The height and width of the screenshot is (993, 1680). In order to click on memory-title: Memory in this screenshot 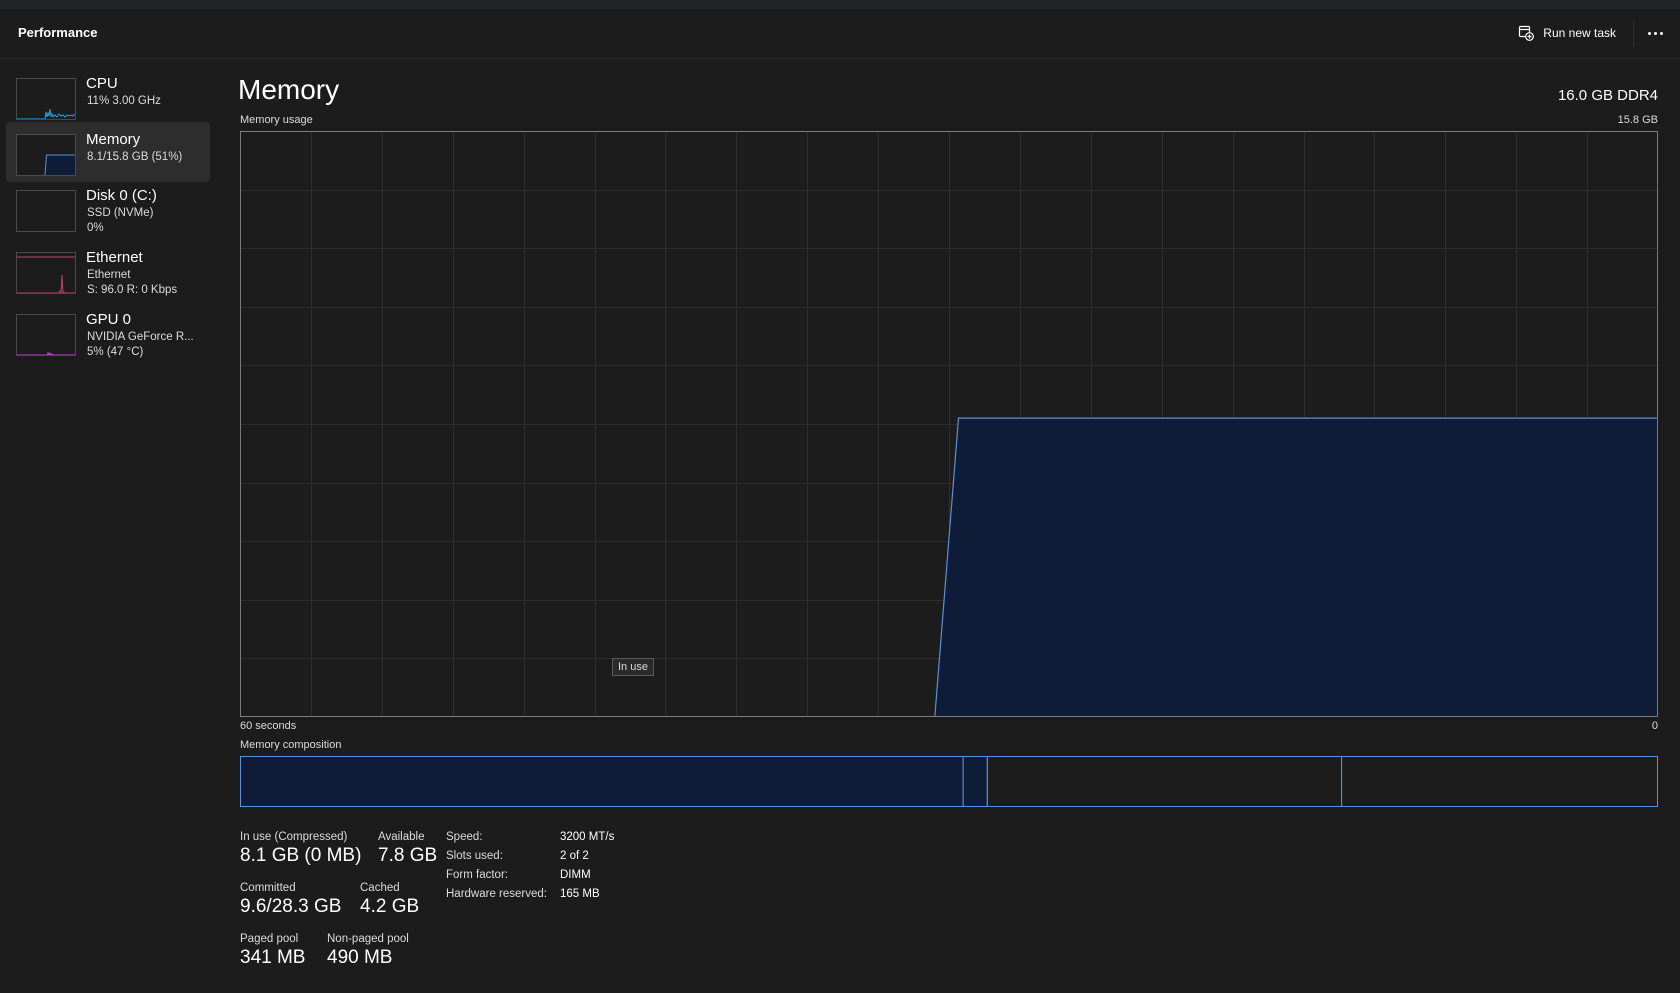, I will do `click(289, 89)`.